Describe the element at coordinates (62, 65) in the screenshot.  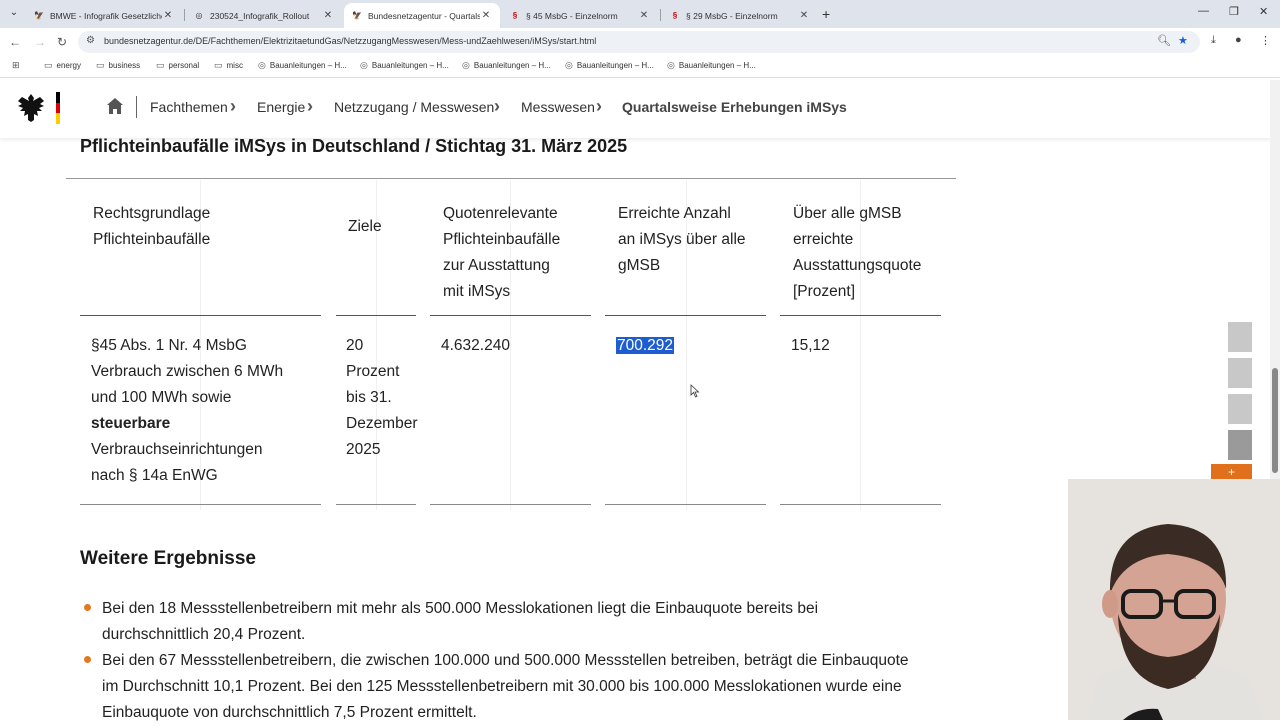
I see `bookmark-folder-energy: ▭ energy` at that location.